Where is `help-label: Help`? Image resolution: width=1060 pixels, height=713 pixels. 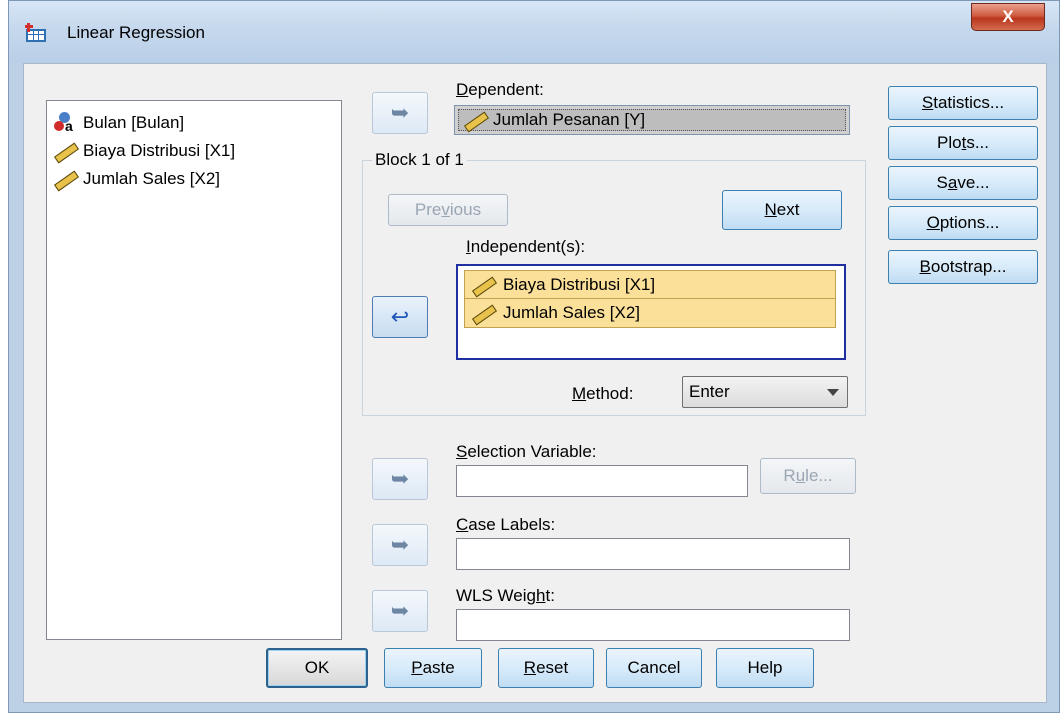 help-label: Help is located at coordinates (765, 667).